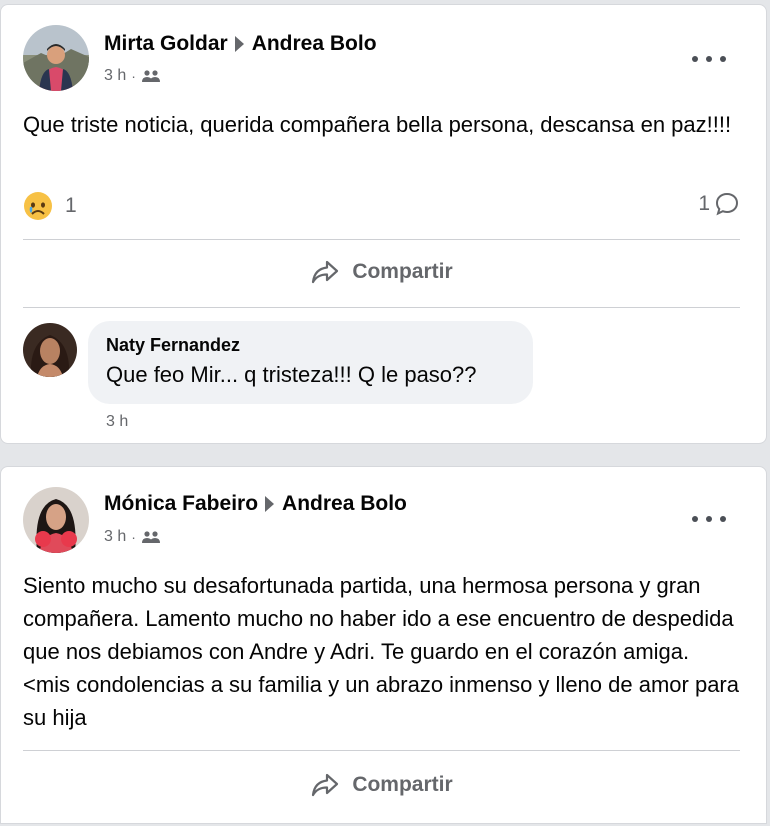  What do you see at coordinates (71, 205) in the screenshot?
I see `reaction-count: 1` at bounding box center [71, 205].